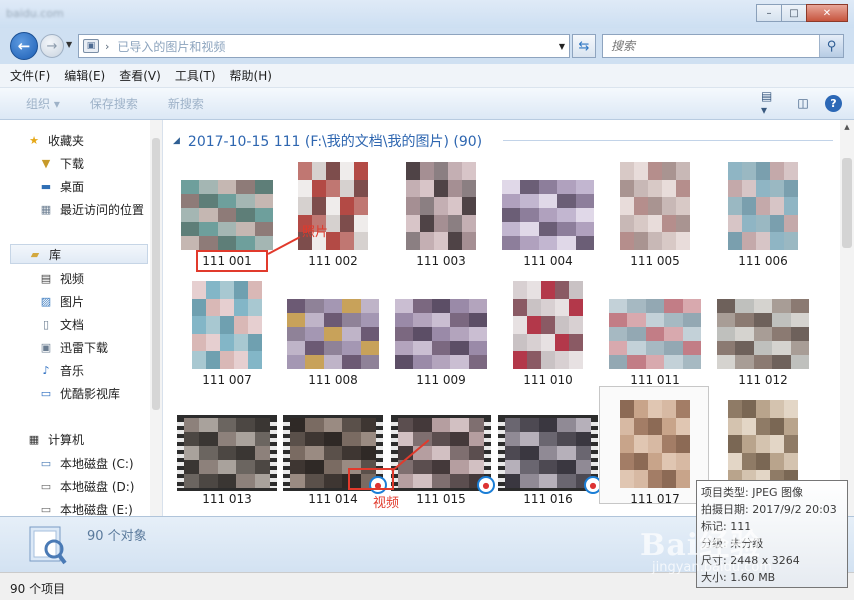 The height and width of the screenshot is (600, 854). Describe the element at coordinates (441, 336) in the screenshot. I see `photo-item: 111 009` at that location.